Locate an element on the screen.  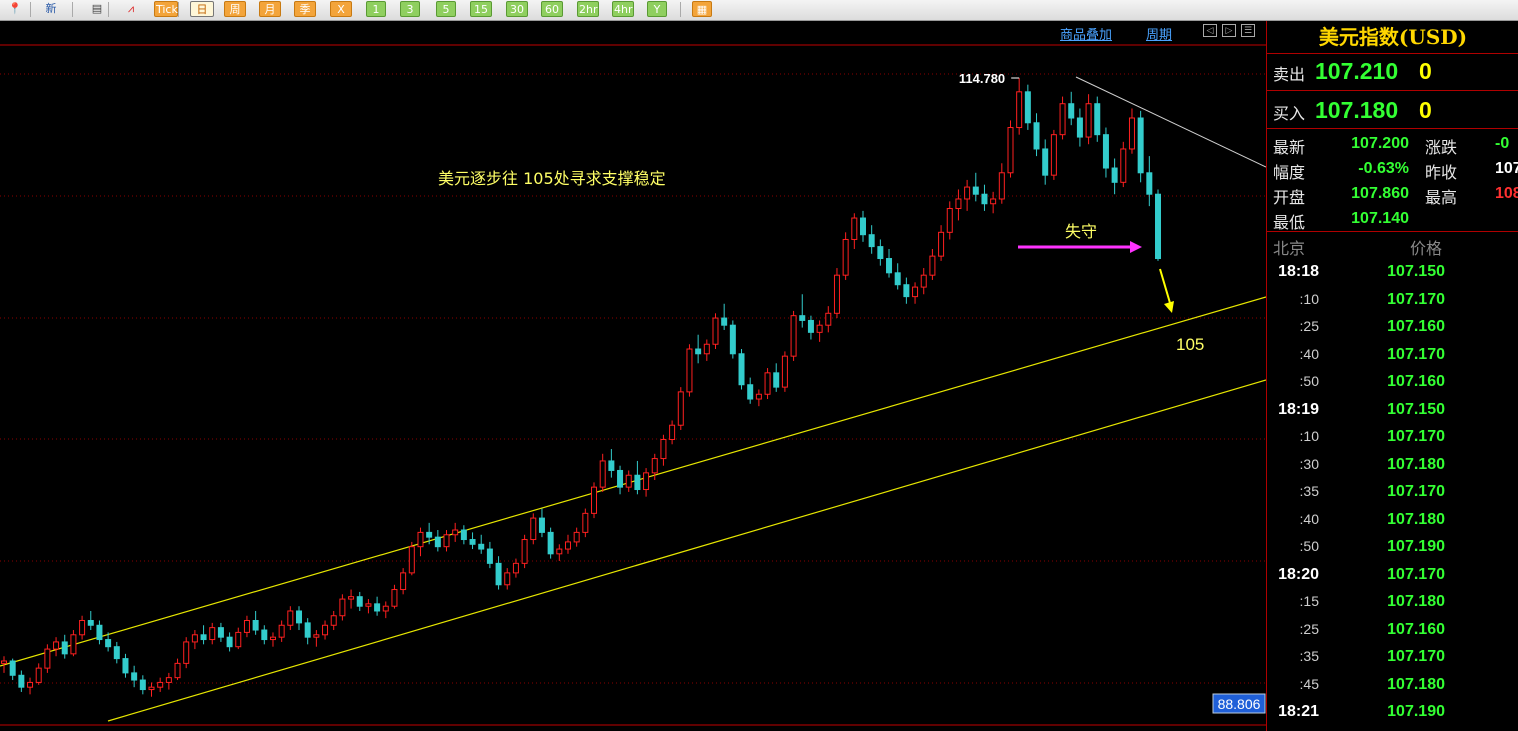
grid-icon: ▦ is located at coordinates (702, 9).